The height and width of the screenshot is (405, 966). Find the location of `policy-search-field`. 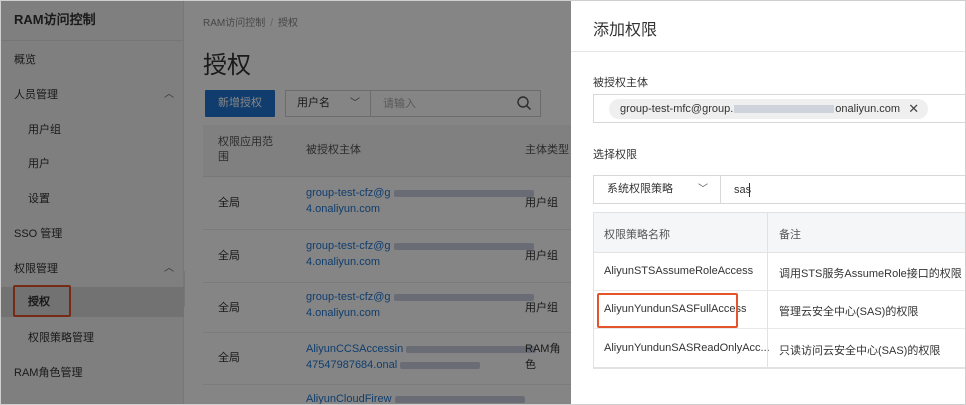

policy-search-field is located at coordinates (843, 189).